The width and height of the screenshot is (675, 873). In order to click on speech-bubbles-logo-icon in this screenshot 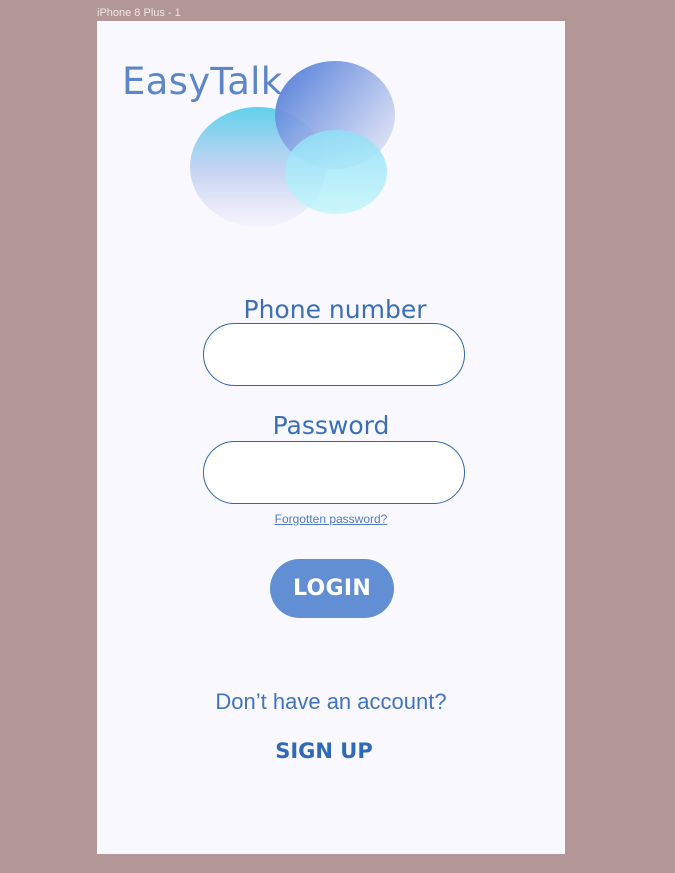, I will do `click(292, 144)`.